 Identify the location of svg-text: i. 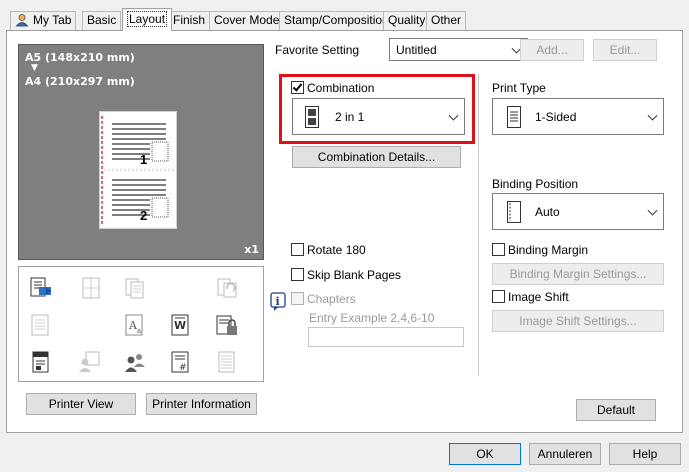
(278, 301).